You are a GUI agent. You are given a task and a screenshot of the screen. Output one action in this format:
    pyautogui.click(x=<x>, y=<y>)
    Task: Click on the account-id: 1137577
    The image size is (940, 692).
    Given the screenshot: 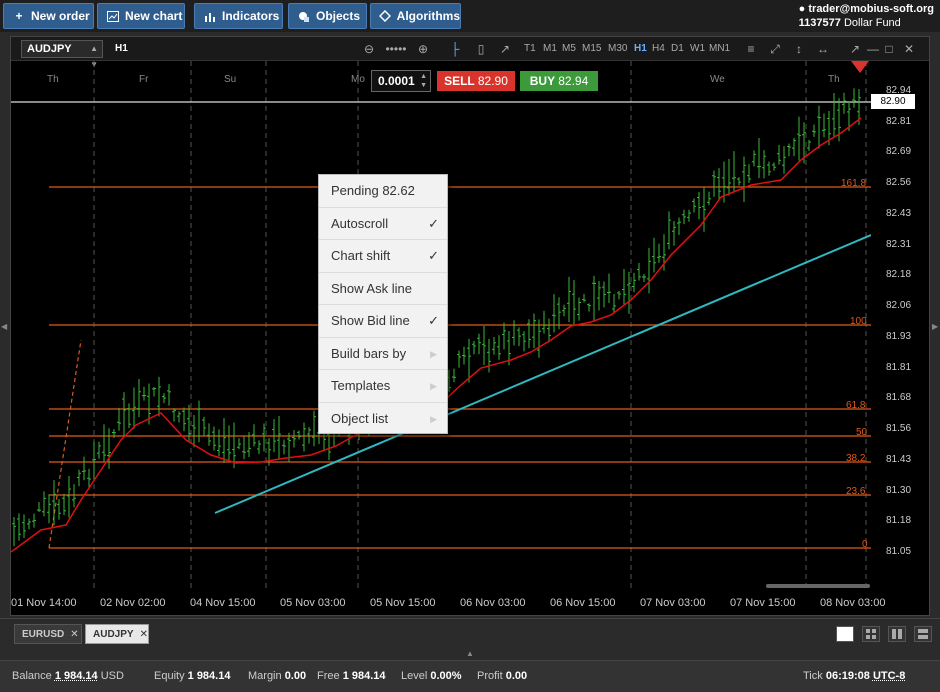 What is the action you would take?
    pyautogui.click(x=819, y=23)
    